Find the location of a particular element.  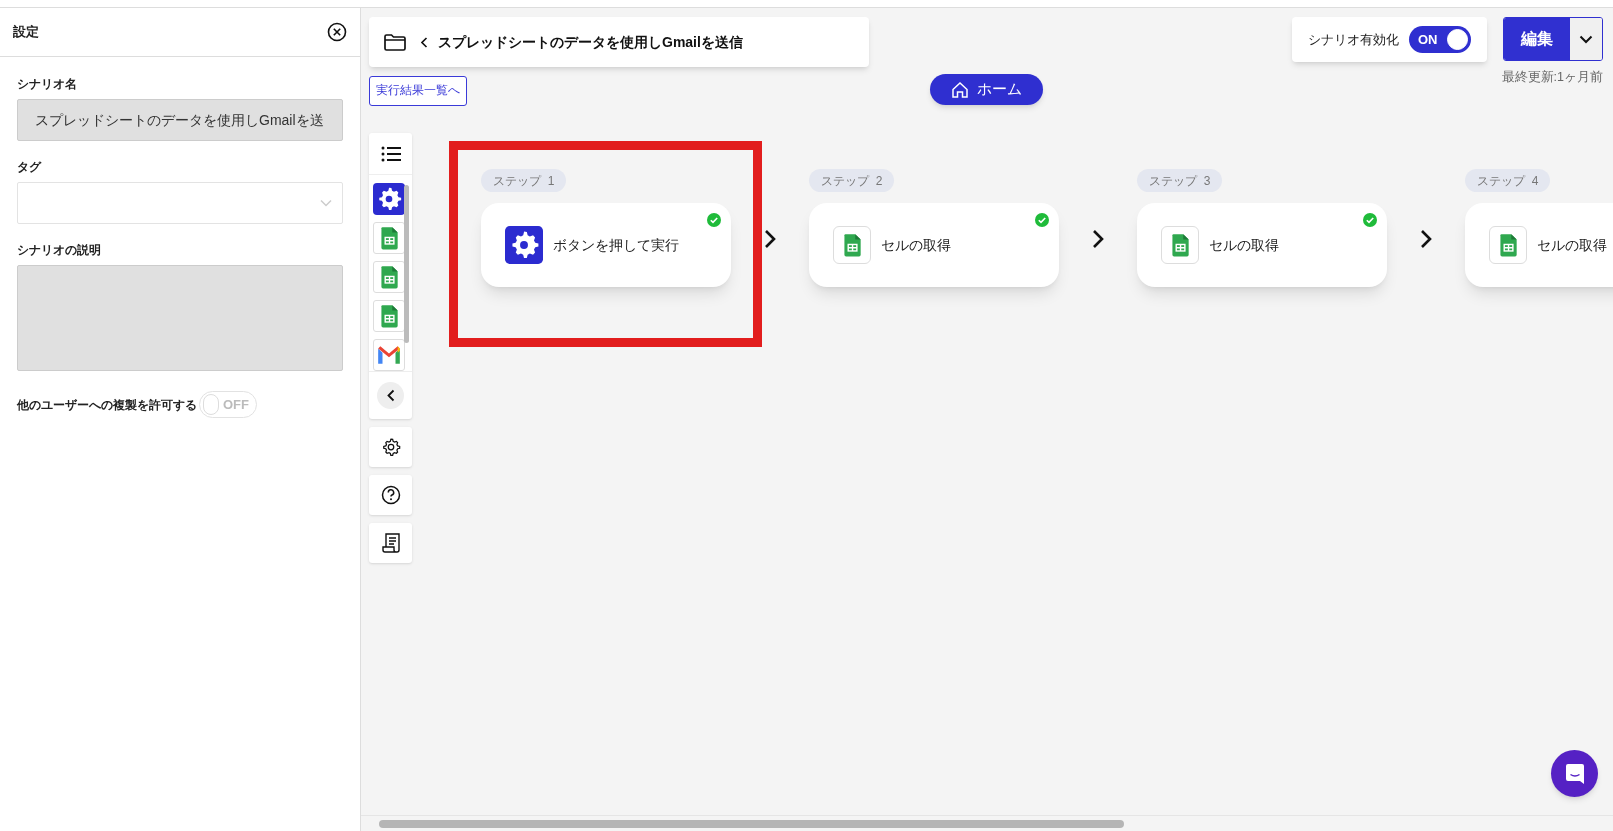

description-field is located at coordinates (180, 318).